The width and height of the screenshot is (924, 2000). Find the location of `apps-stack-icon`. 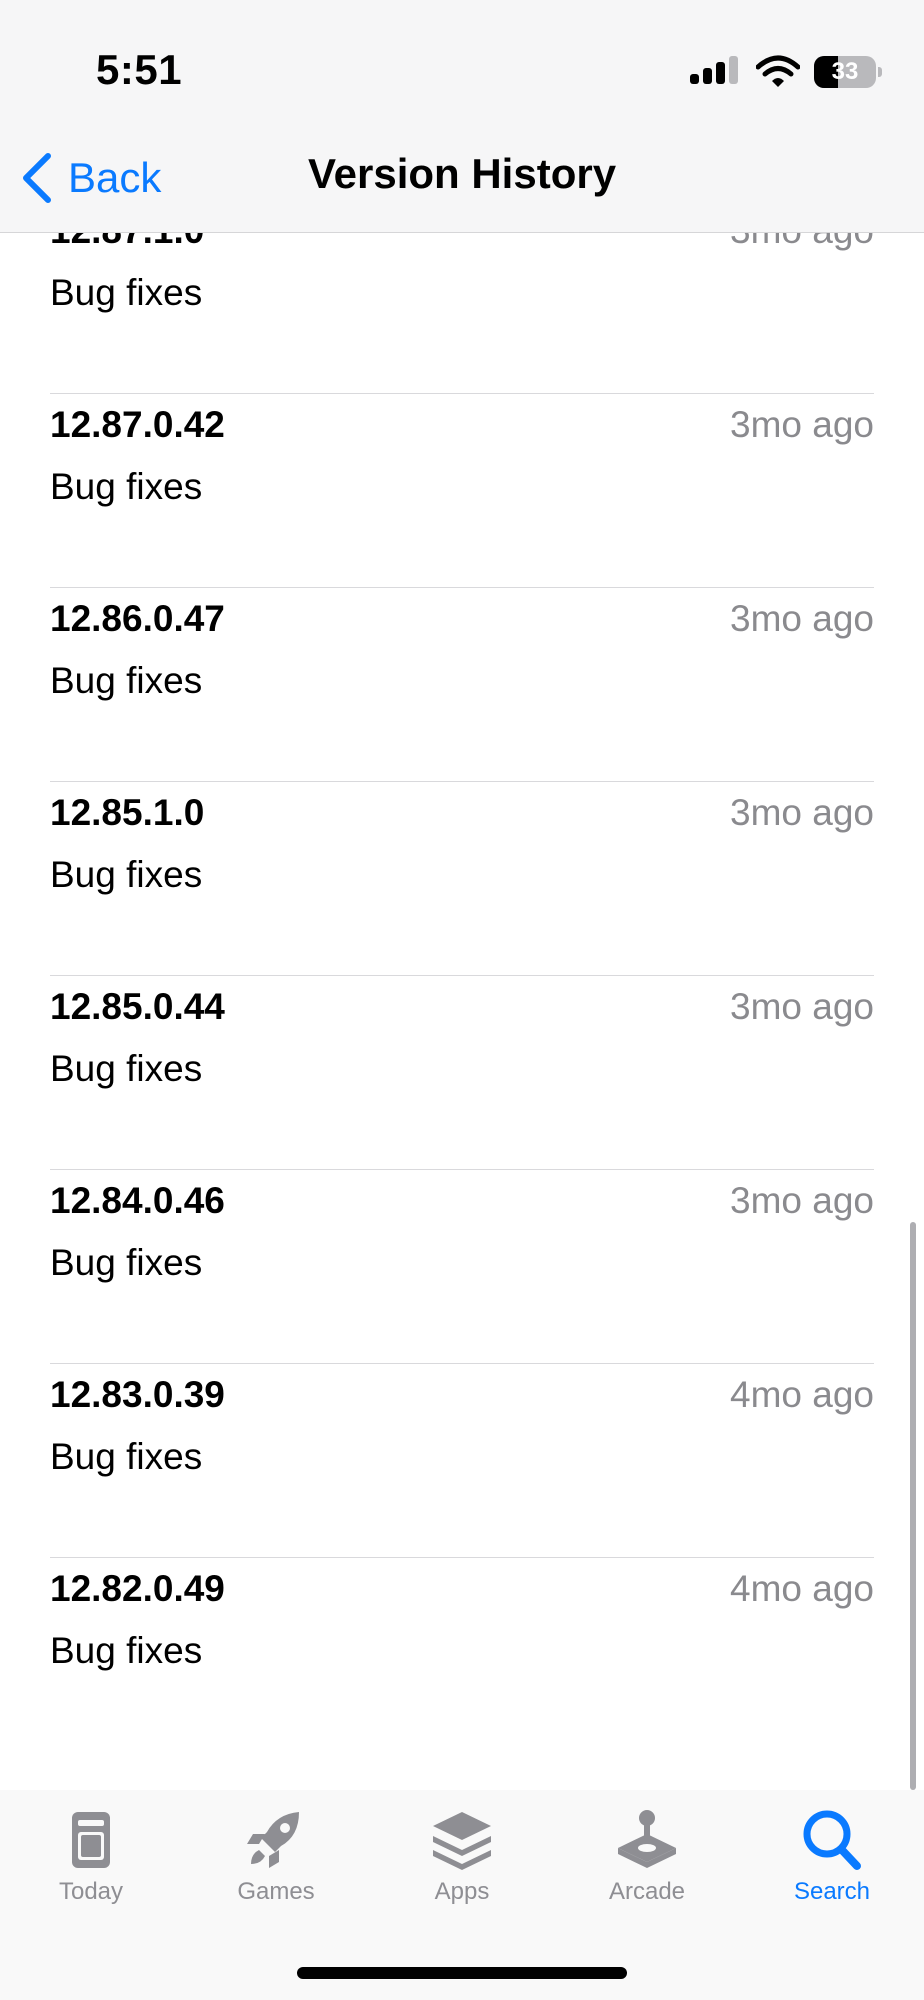

apps-stack-icon is located at coordinates (462, 1841).